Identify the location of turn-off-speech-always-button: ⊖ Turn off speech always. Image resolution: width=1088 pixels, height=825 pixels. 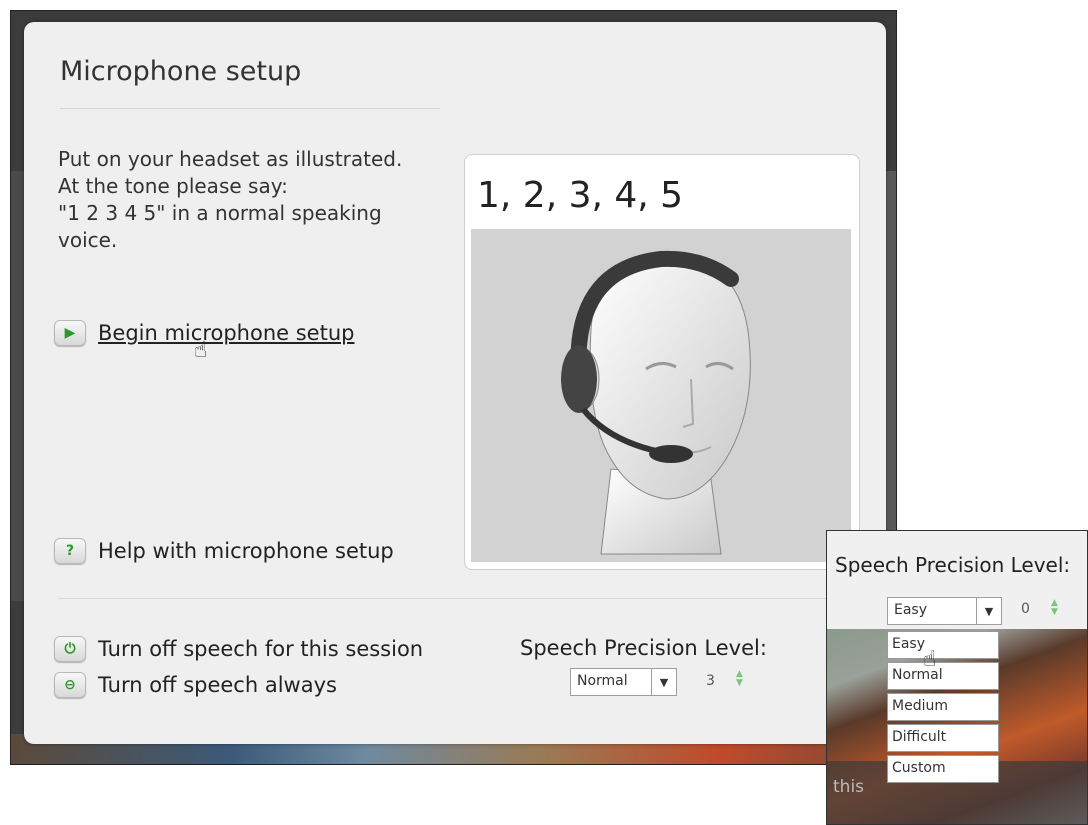
(195, 685).